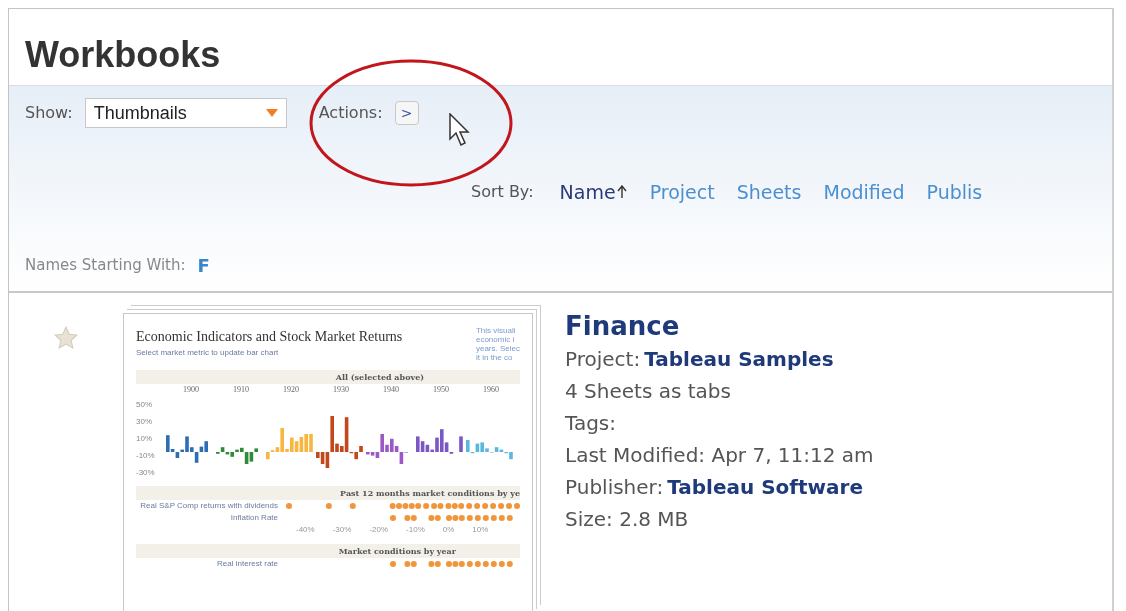  What do you see at coordinates (648, 391) in the screenshot?
I see `detail-text: 4 Sheets as tabs` at bounding box center [648, 391].